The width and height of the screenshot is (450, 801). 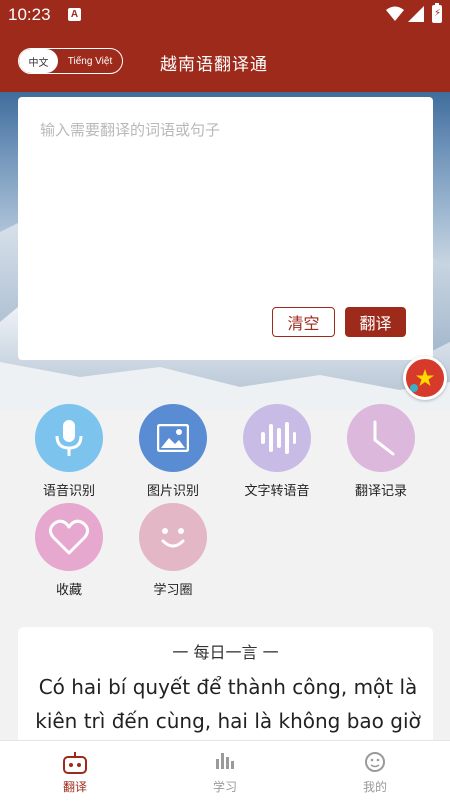 What do you see at coordinates (69, 537) in the screenshot?
I see `heart-icon` at bounding box center [69, 537].